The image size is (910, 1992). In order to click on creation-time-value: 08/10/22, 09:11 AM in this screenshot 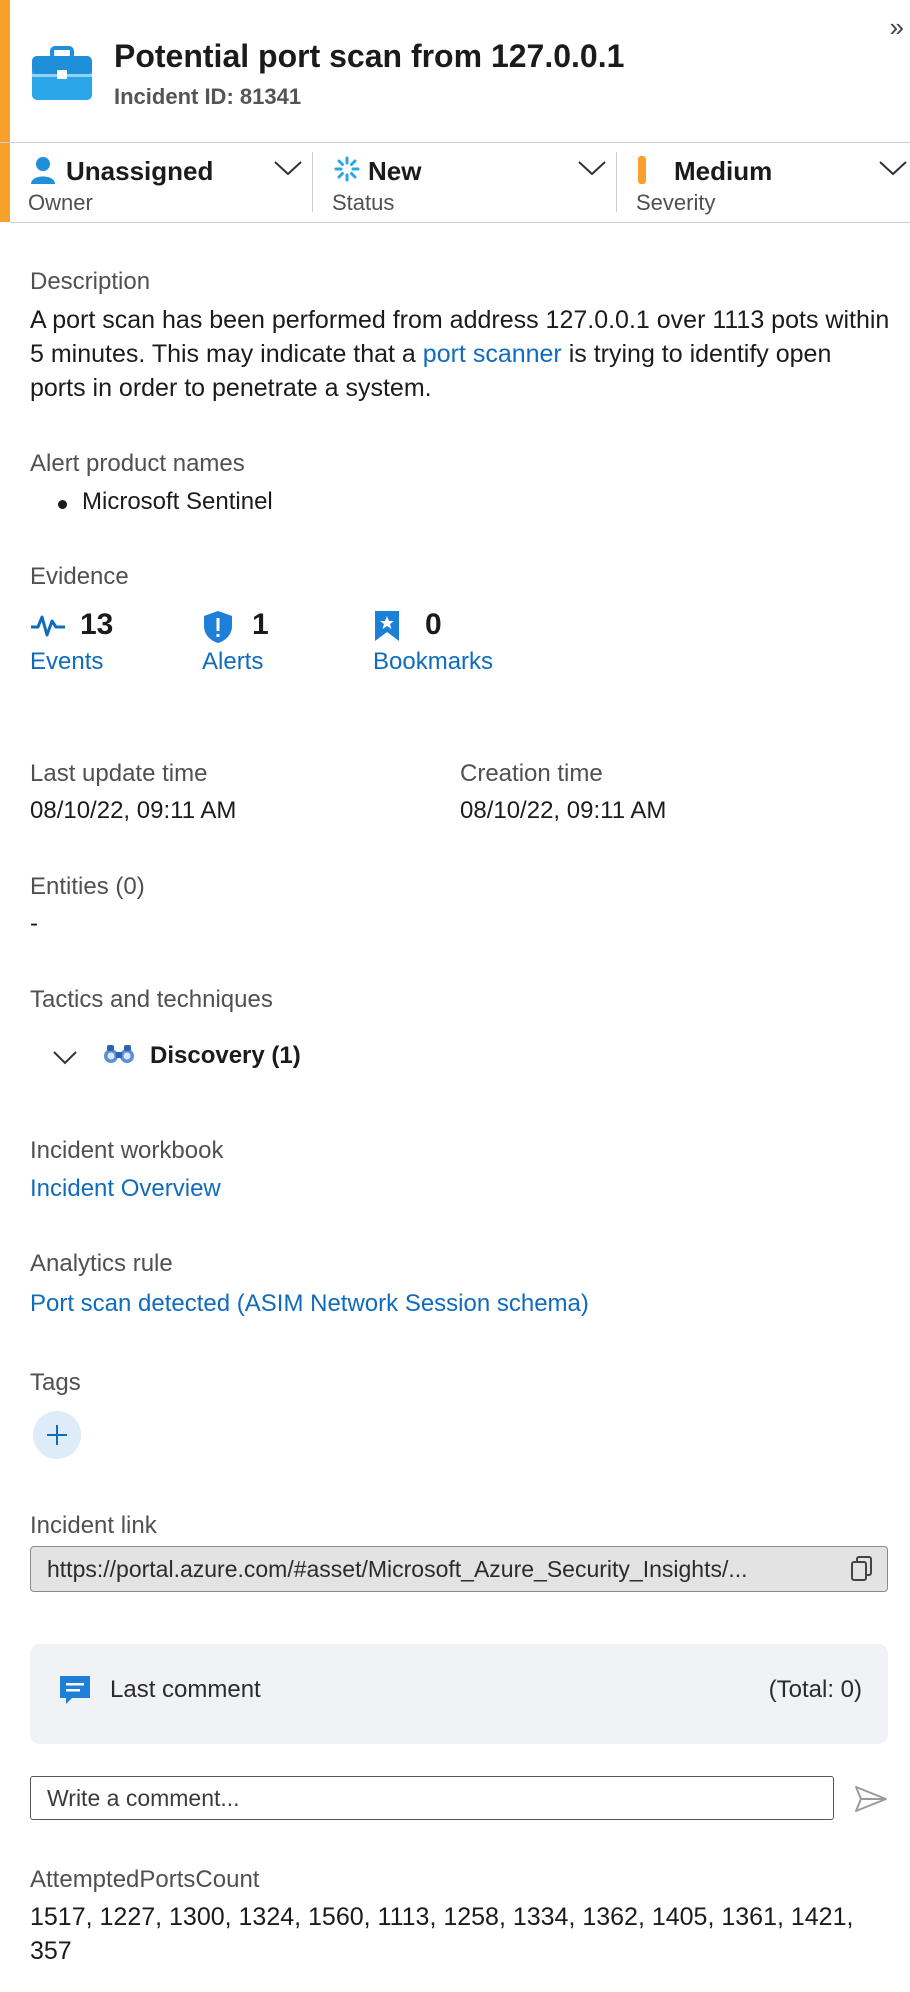, I will do `click(563, 810)`.